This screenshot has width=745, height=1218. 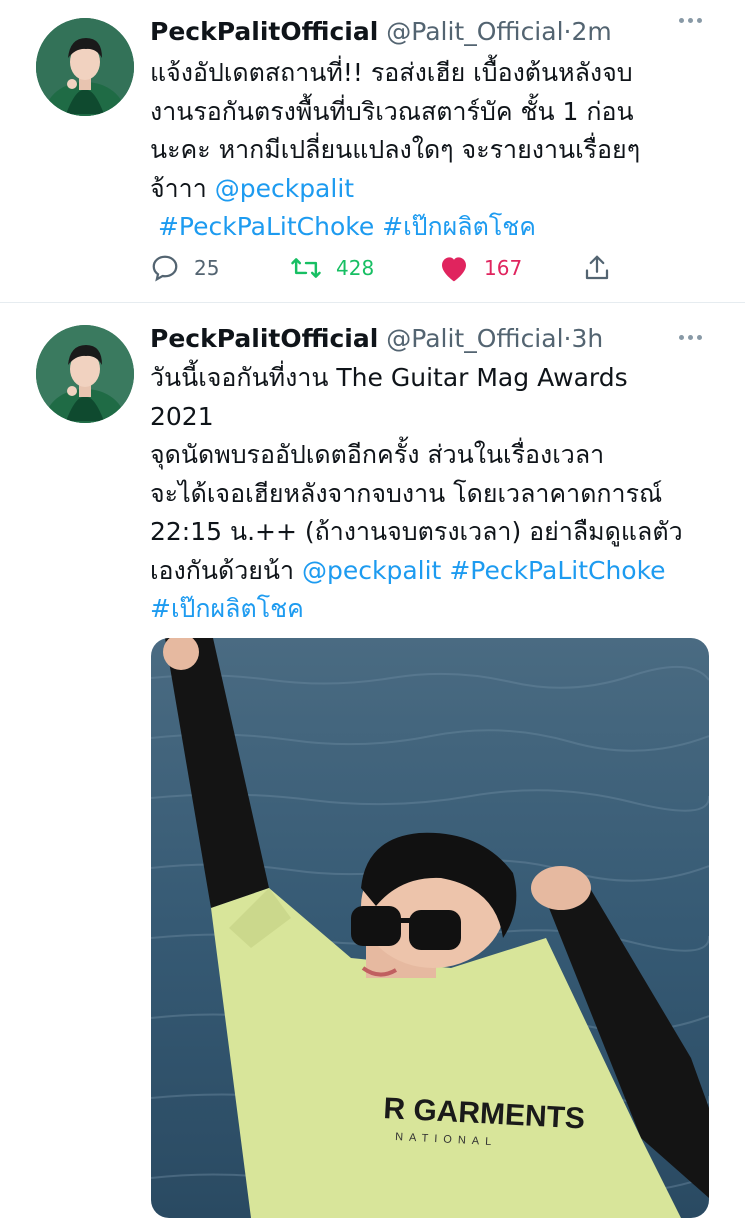 What do you see at coordinates (178, 188) in the screenshot?
I see `tweet-text-fragment: จ้าาา` at bounding box center [178, 188].